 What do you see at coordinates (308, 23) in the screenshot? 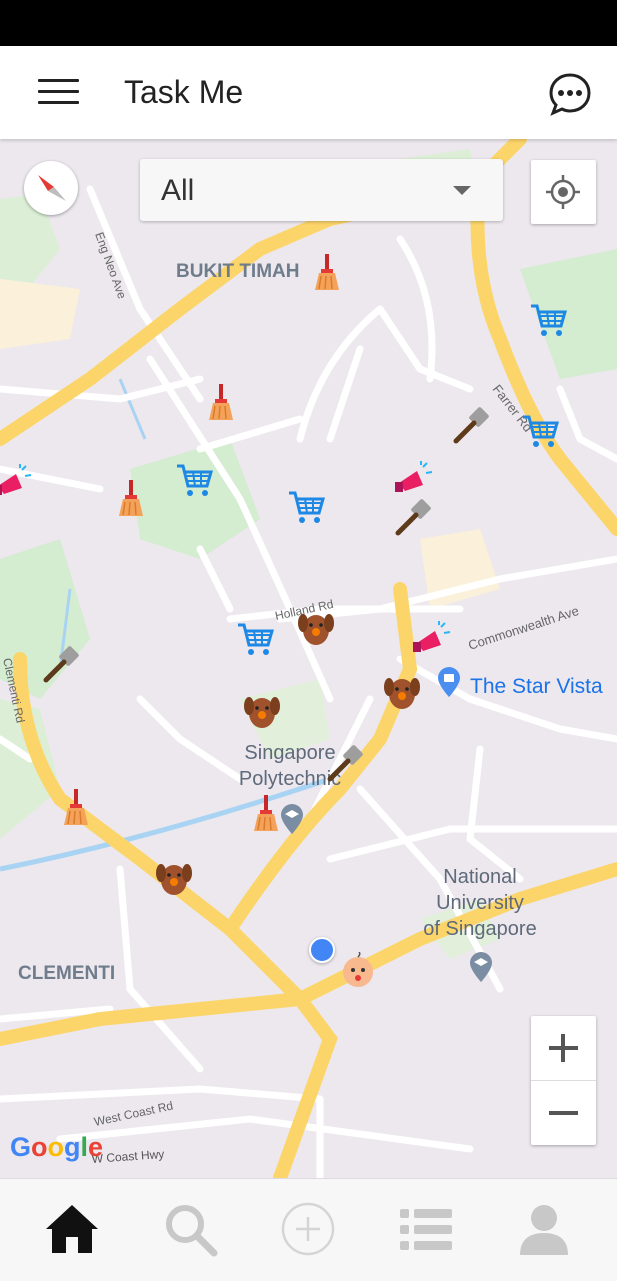
I see `status-bar` at bounding box center [308, 23].